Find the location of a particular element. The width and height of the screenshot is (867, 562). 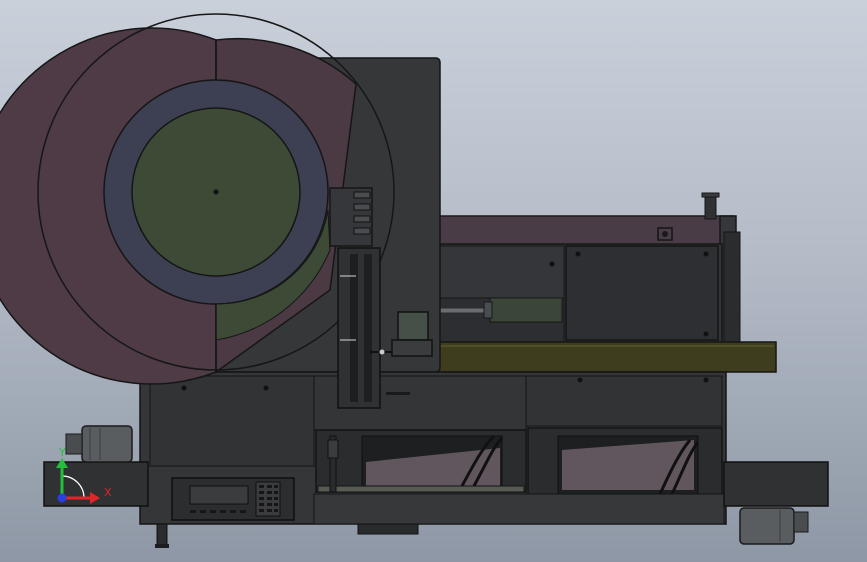

vertical-post-cap is located at coordinates (710, 195).